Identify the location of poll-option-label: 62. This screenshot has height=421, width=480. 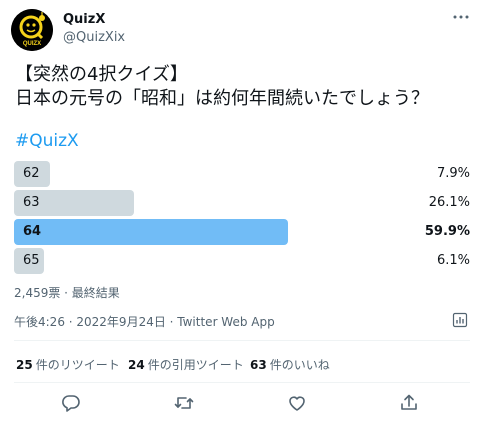
(31, 173).